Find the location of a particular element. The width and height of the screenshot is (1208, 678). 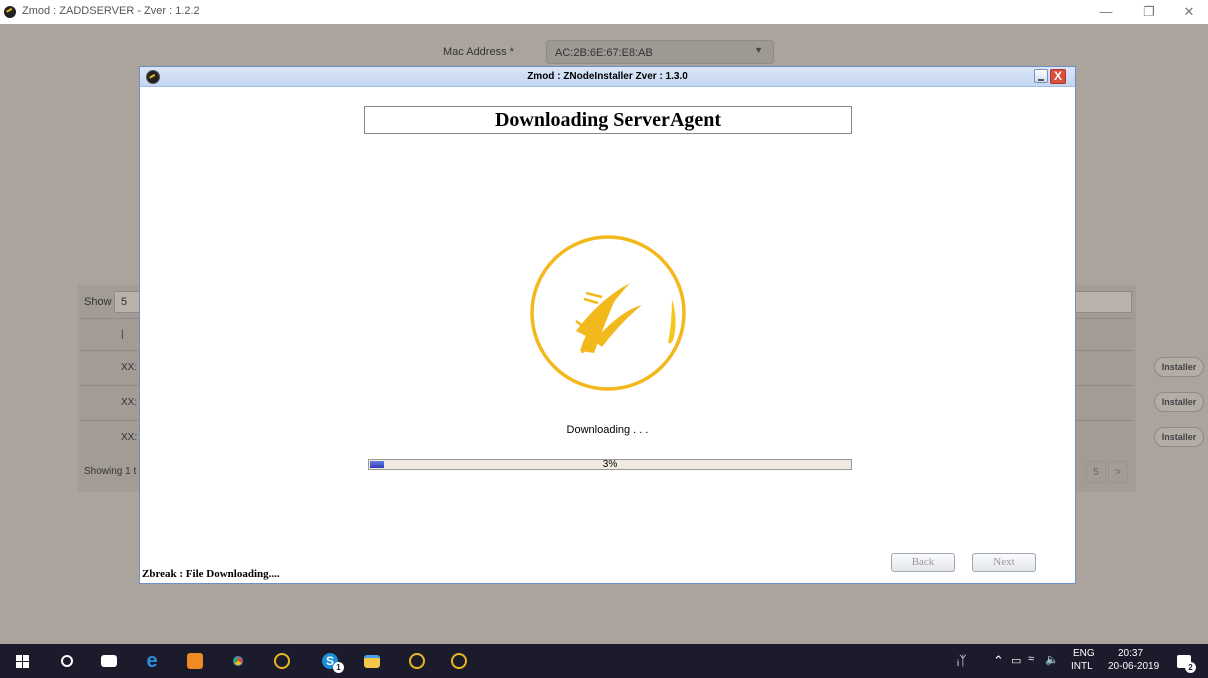

dialog-title: Zmod : ZNodeInstaller Zver : 1.3.0 is located at coordinates (607, 76).